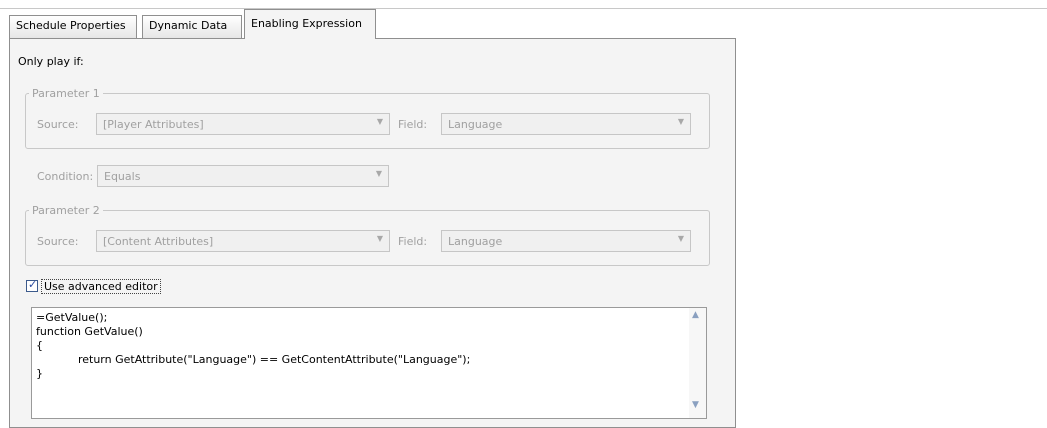 This screenshot has width=1047, height=428. What do you see at coordinates (65, 176) in the screenshot?
I see `condition-label: Condition:` at bounding box center [65, 176].